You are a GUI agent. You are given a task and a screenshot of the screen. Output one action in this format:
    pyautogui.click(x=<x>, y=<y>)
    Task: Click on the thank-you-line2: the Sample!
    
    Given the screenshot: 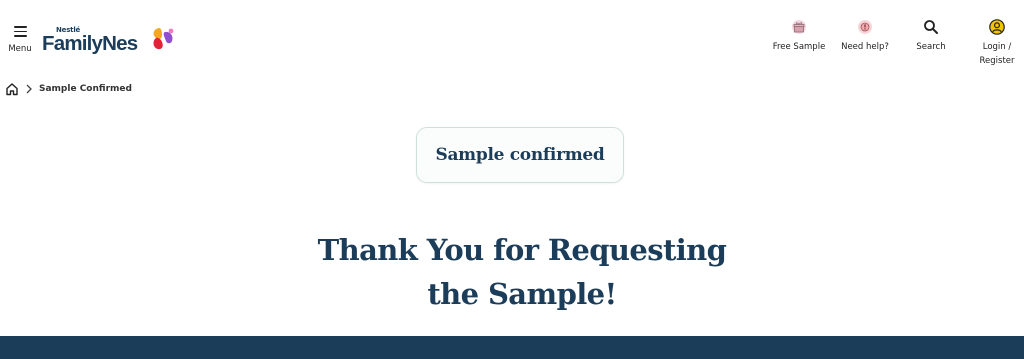 What is the action you would take?
    pyautogui.click(x=522, y=294)
    